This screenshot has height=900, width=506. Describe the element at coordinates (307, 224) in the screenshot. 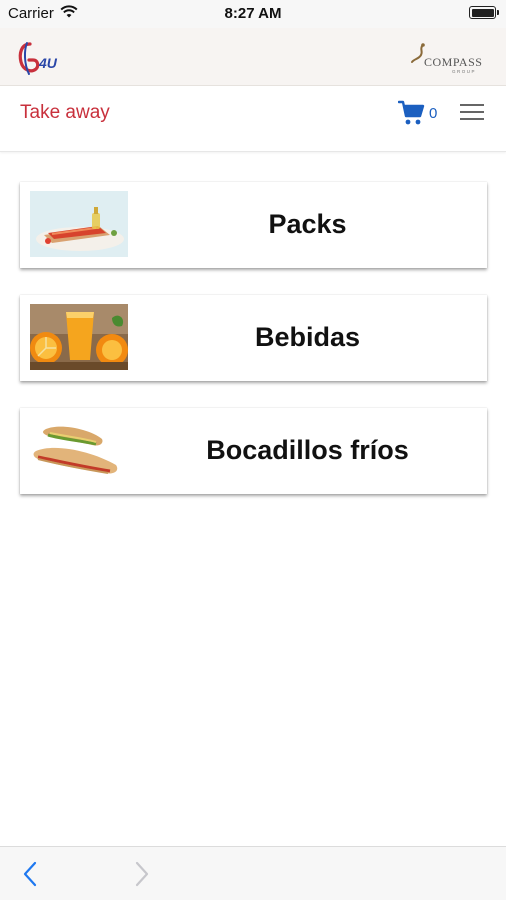

I see `category-label: Packs` at that location.